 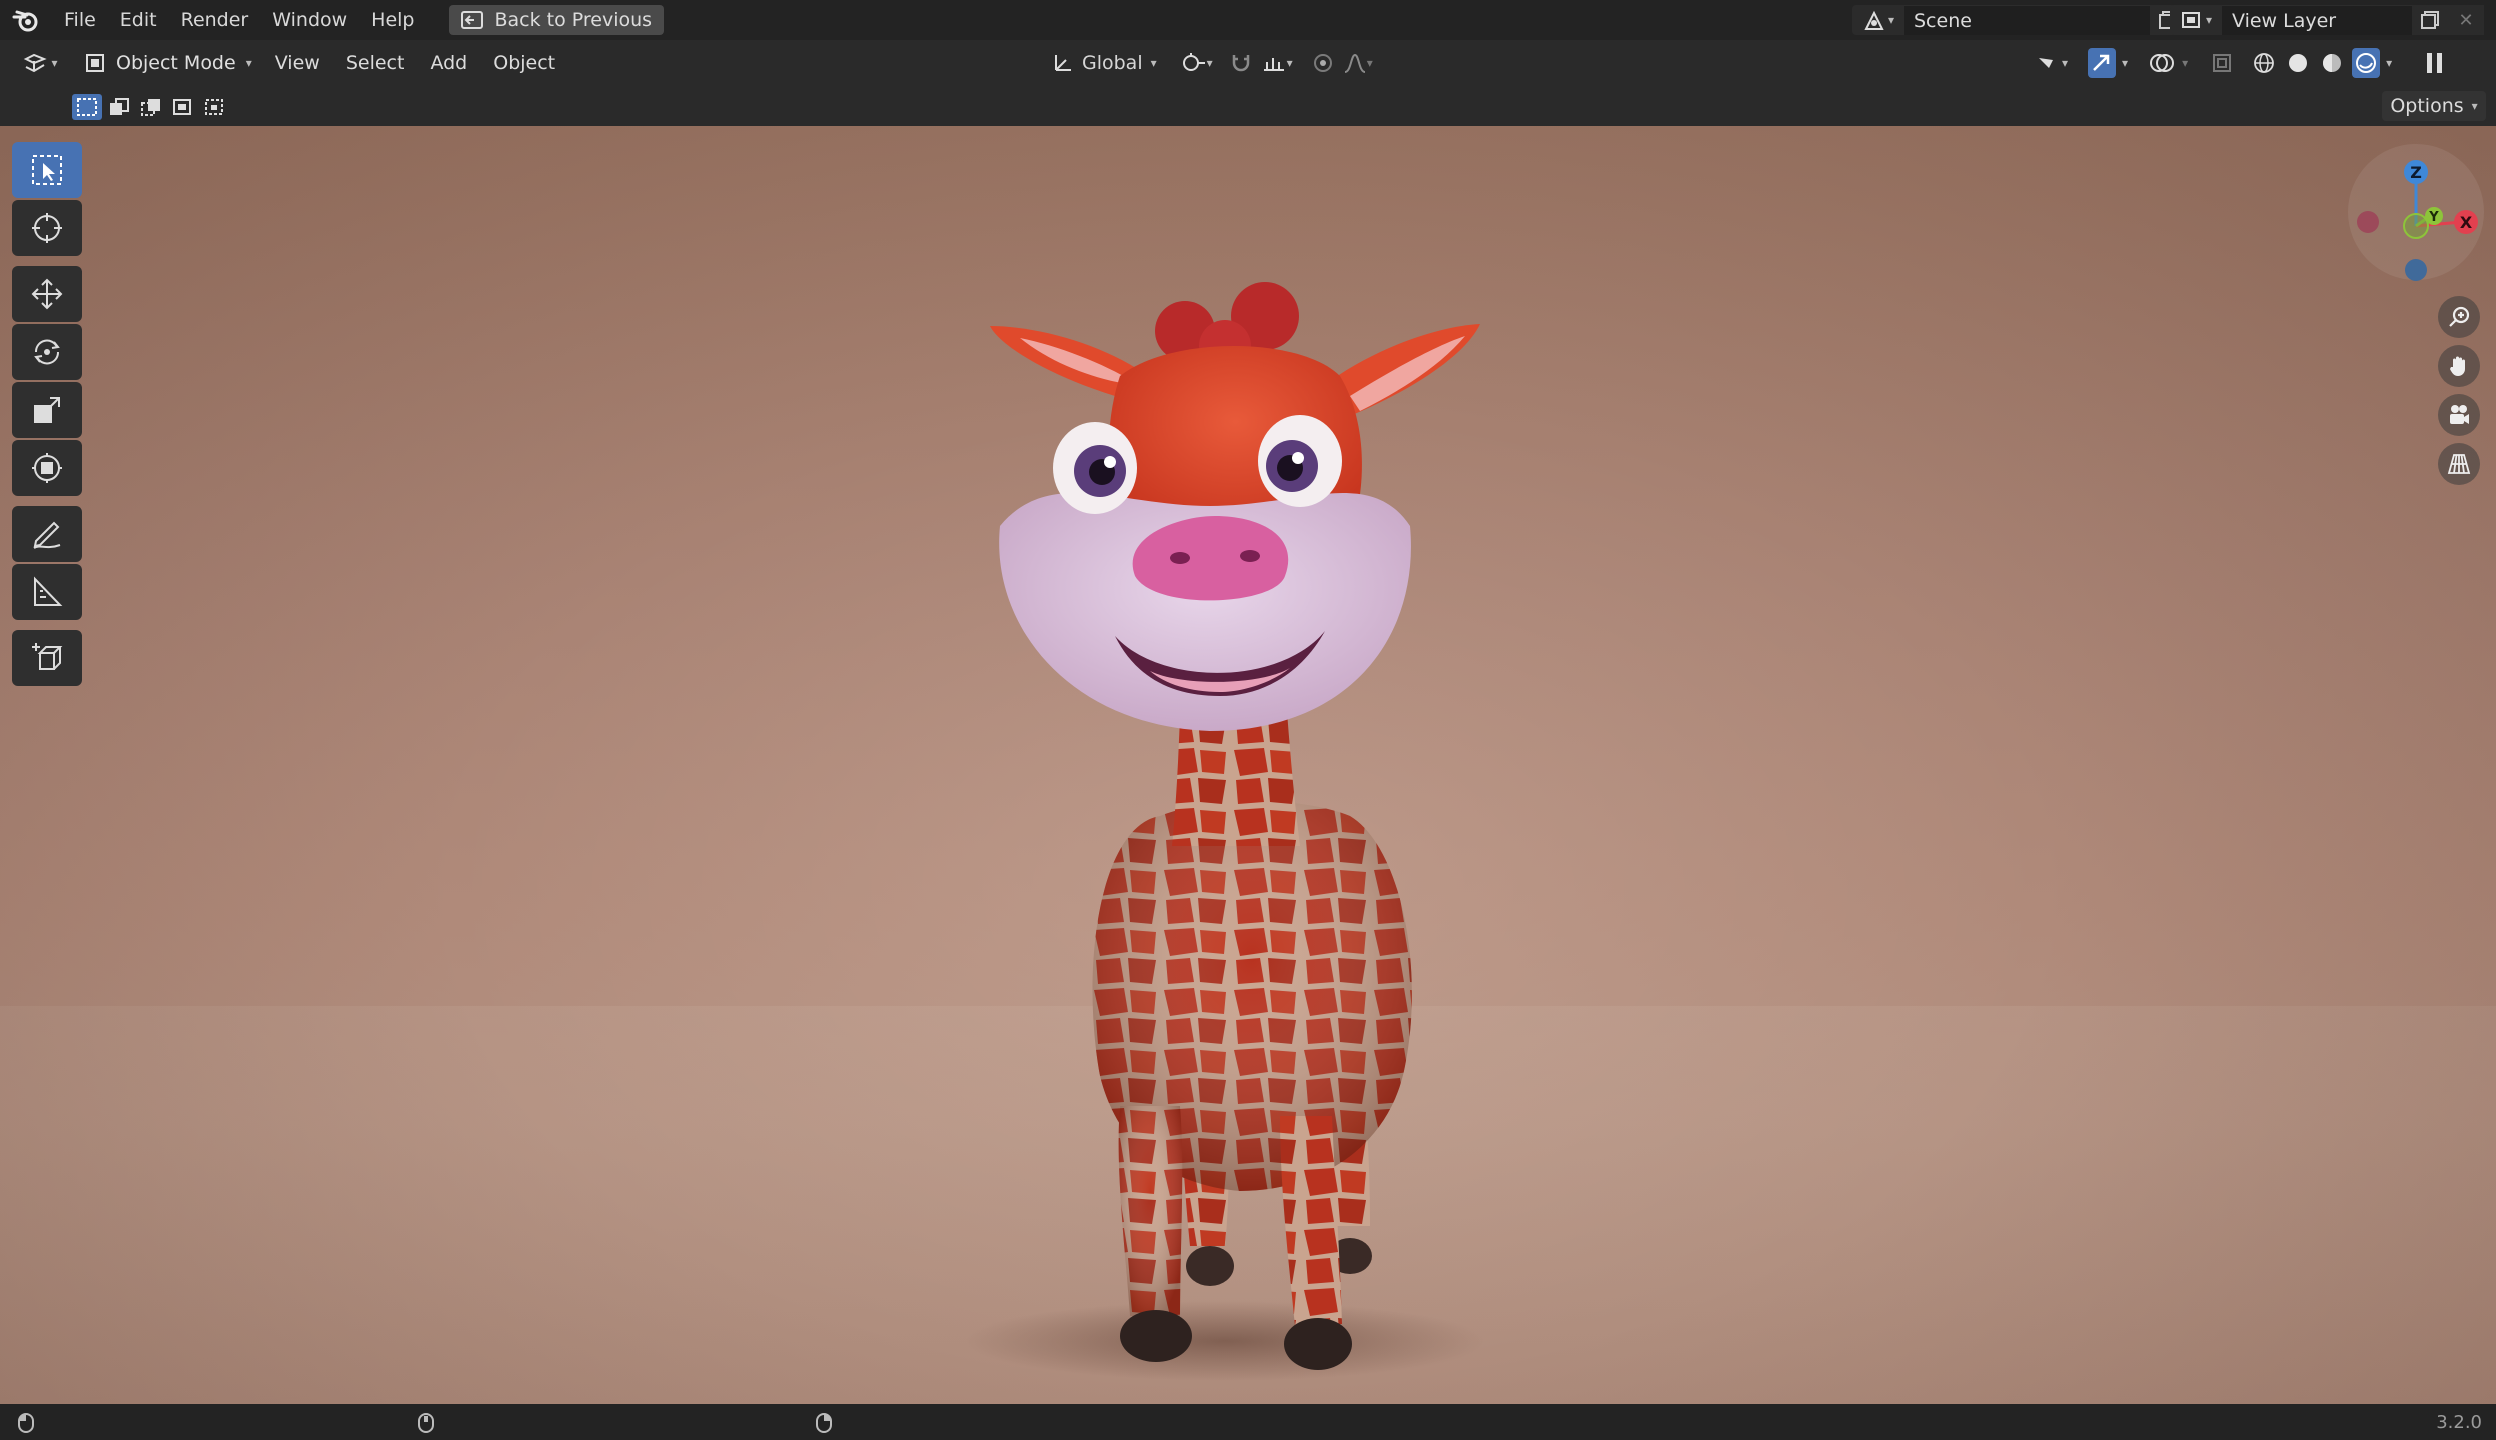 I want to click on viewport-display-controls: ▾ ▾ ▾ ▾, so click(x=2242, y=63).